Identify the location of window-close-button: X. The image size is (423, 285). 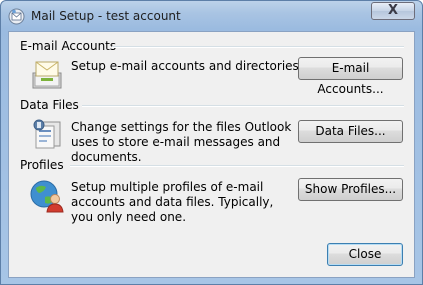
(393, 11).